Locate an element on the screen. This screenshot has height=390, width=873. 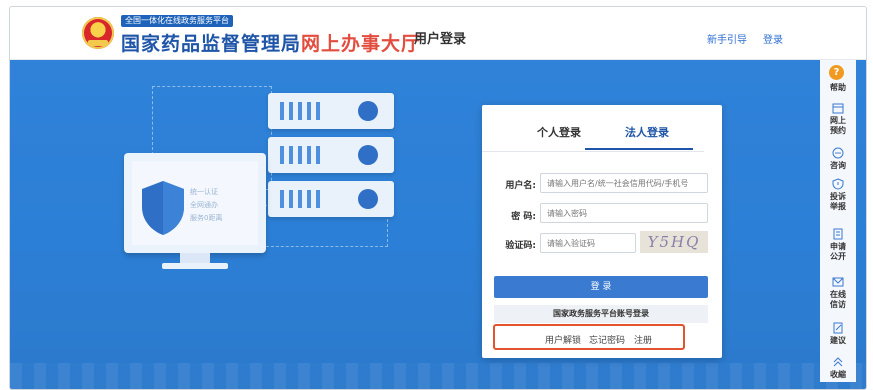
sidebar-item-label: 收縮 is located at coordinates (838, 374).